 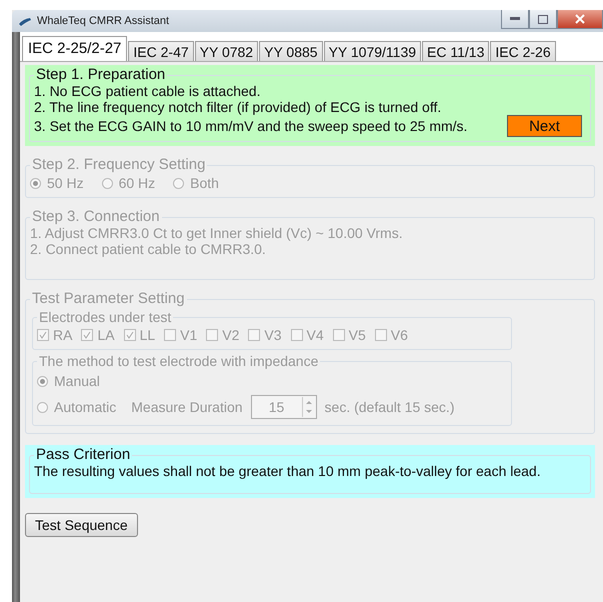 I want to click on group-title: Step 3. Connection, so click(x=96, y=217).